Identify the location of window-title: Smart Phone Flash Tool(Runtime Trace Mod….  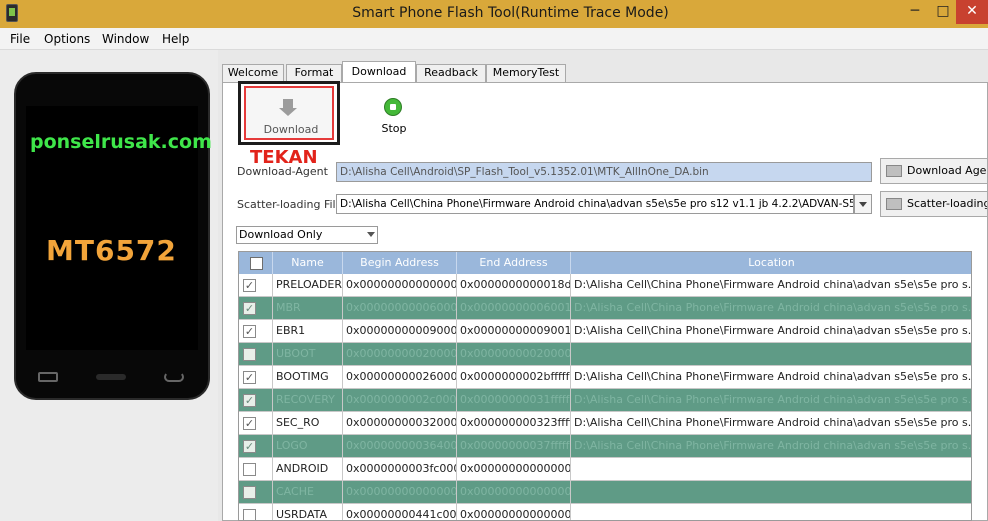
(510, 13).